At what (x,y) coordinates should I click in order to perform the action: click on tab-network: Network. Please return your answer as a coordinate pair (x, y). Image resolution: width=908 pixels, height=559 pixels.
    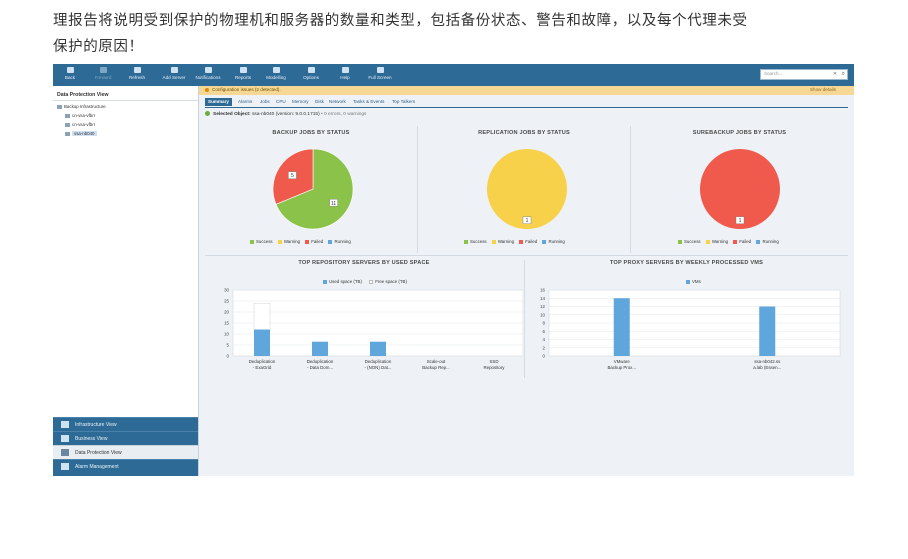
    Looking at the image, I should click on (337, 102).